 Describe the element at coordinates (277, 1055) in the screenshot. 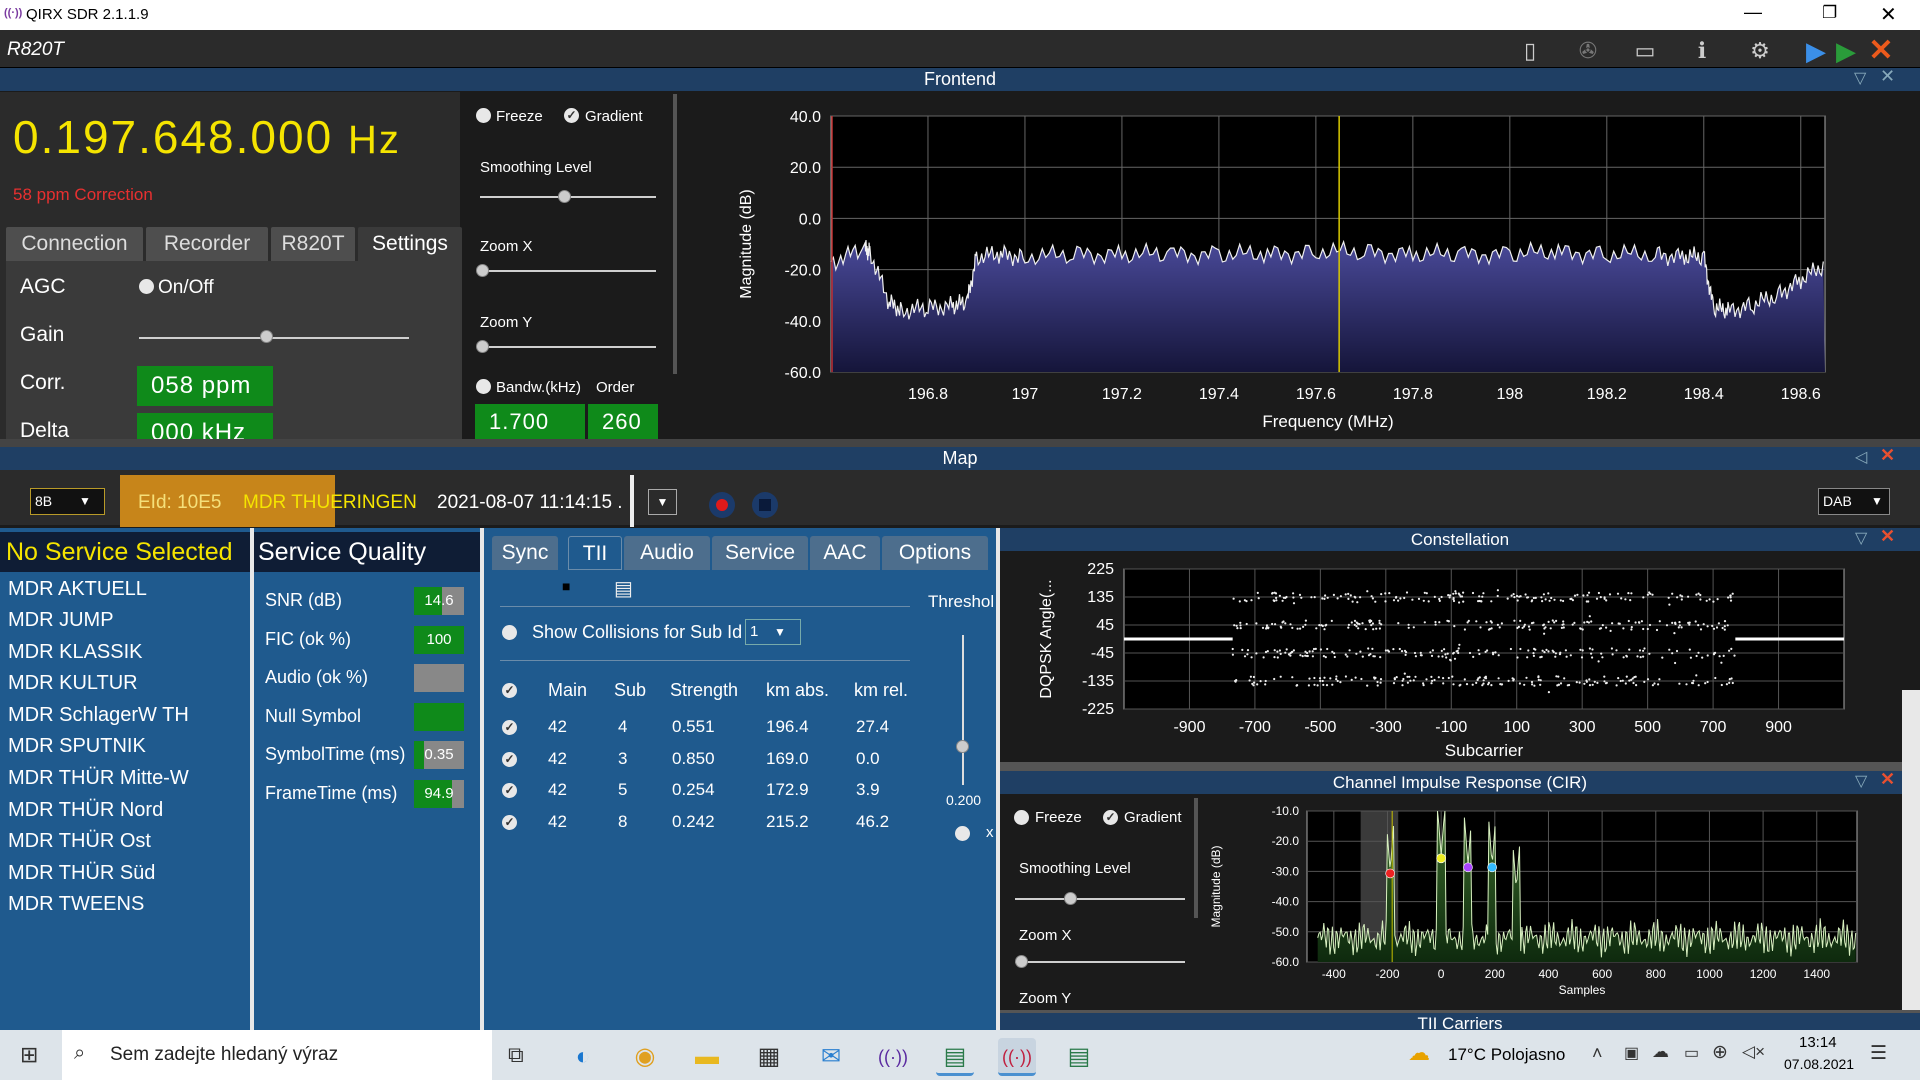

I see `search-box: ⌕ Sem zadejte hledaný výraz` at that location.